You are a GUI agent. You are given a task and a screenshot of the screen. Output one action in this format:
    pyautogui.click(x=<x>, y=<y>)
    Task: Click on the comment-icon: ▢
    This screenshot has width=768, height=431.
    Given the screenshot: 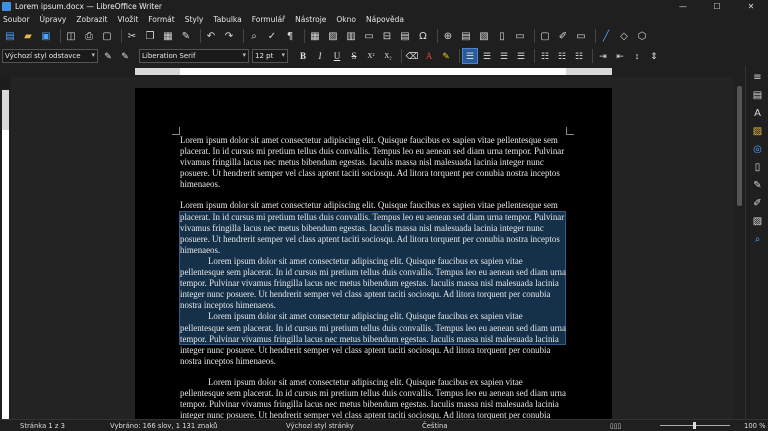 What is the action you would take?
    pyautogui.click(x=545, y=36)
    